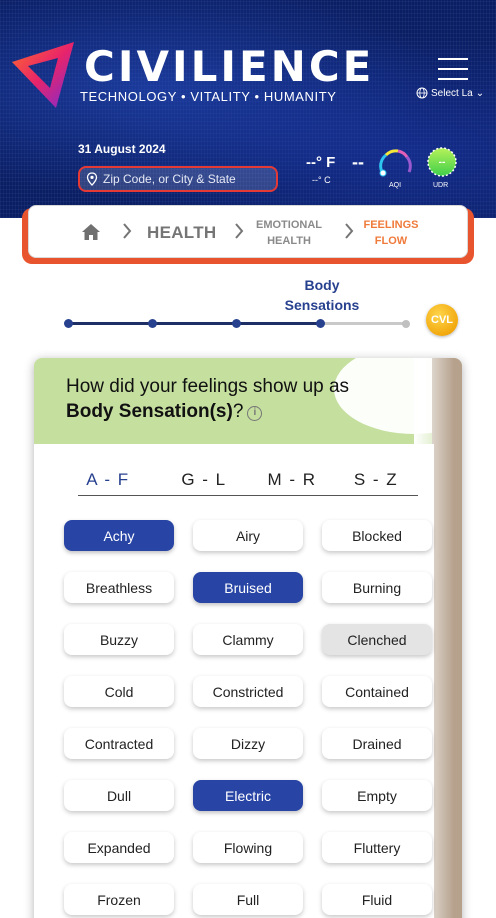  Describe the element at coordinates (322, 285) in the screenshot. I see `step-label-line1: Body` at that location.